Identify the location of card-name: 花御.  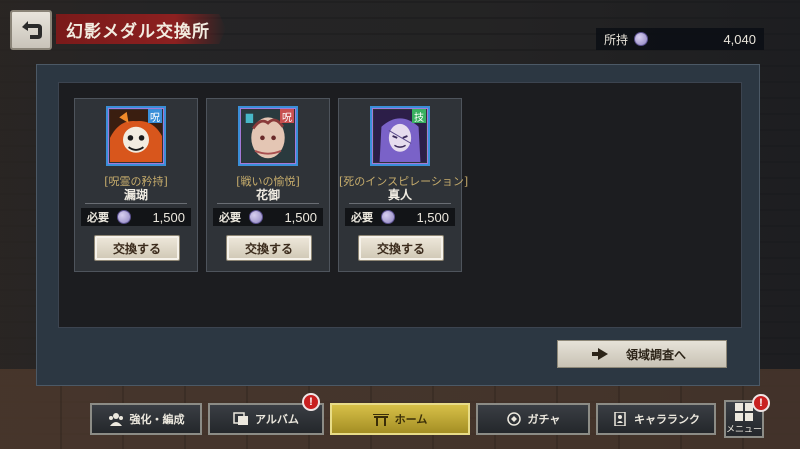
(267, 195).